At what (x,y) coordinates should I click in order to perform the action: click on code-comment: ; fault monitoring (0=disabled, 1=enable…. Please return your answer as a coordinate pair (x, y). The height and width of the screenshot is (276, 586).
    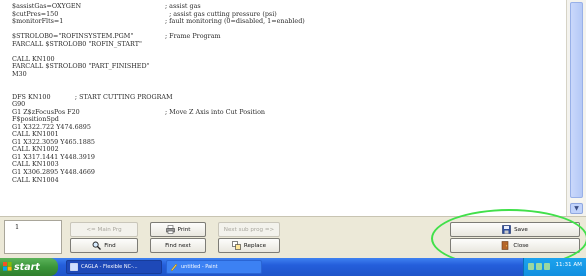
    Looking at the image, I should click on (235, 21).